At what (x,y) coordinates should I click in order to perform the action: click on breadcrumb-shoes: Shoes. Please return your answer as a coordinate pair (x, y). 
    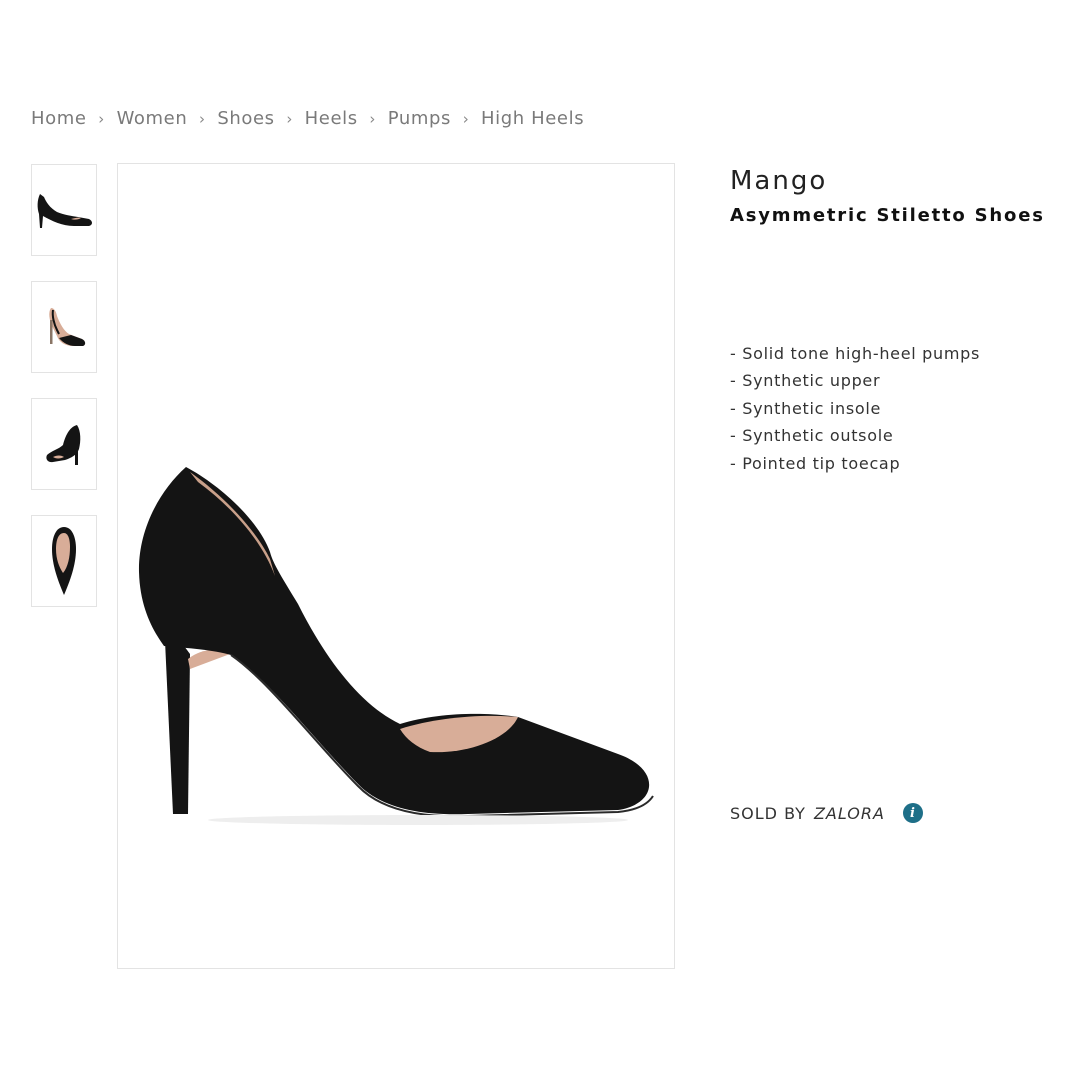
    Looking at the image, I should click on (245, 118).